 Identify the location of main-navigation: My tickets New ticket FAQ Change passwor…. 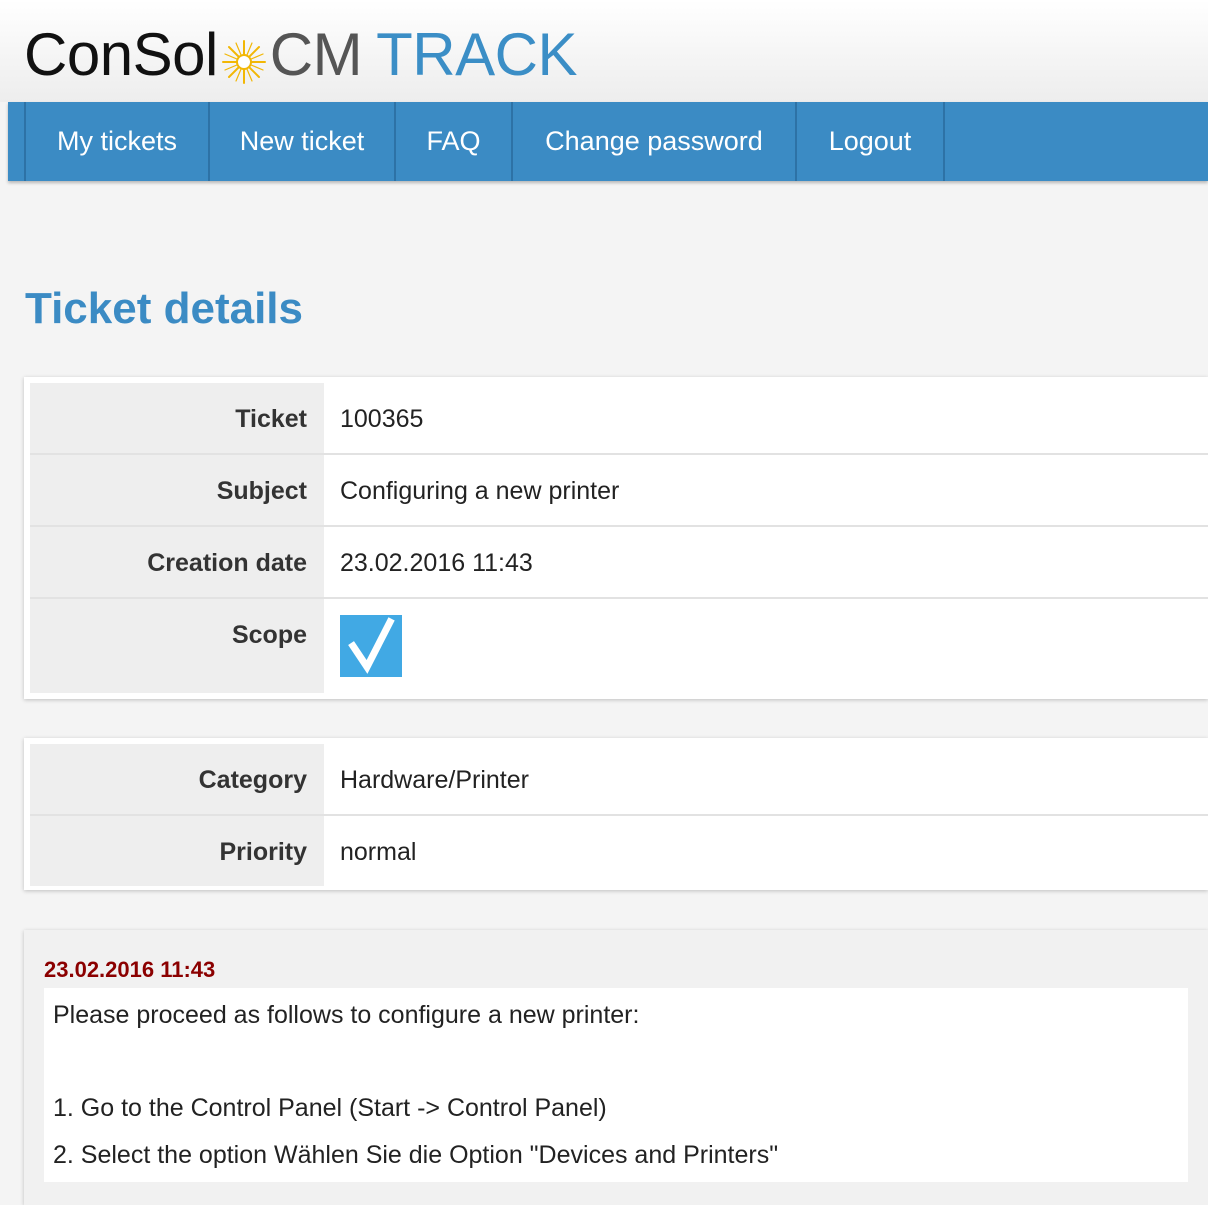
(608, 141).